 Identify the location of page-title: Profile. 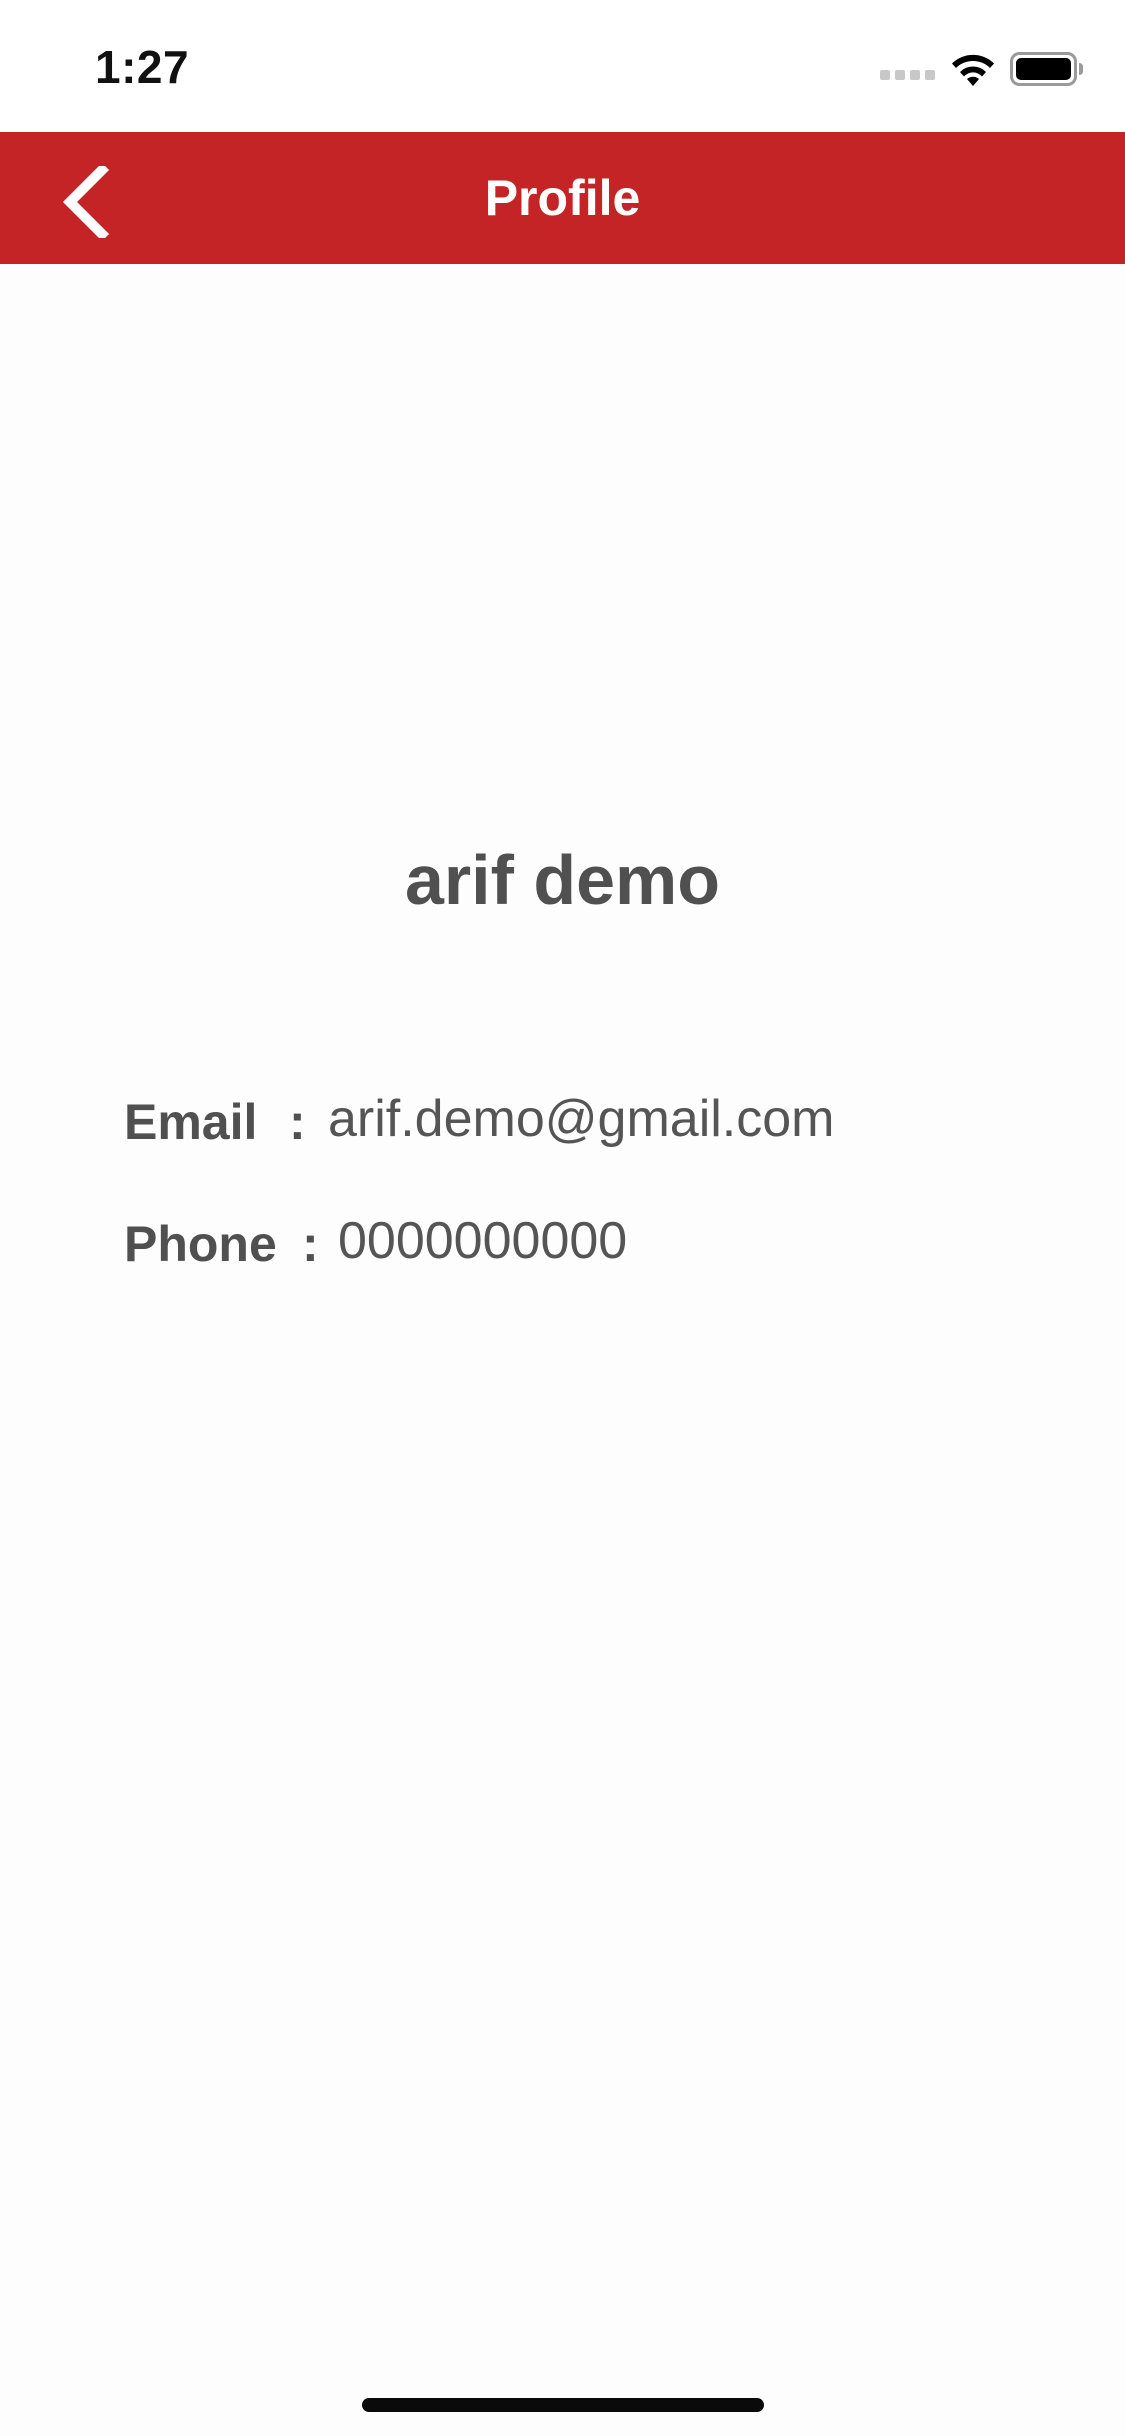
(562, 198).